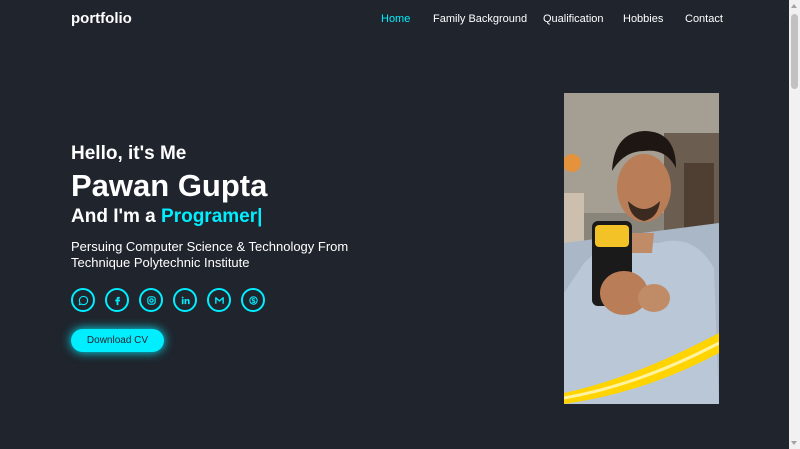 The width and height of the screenshot is (800, 449). What do you see at coordinates (117, 300) in the screenshot?
I see `facebook-icon` at bounding box center [117, 300].